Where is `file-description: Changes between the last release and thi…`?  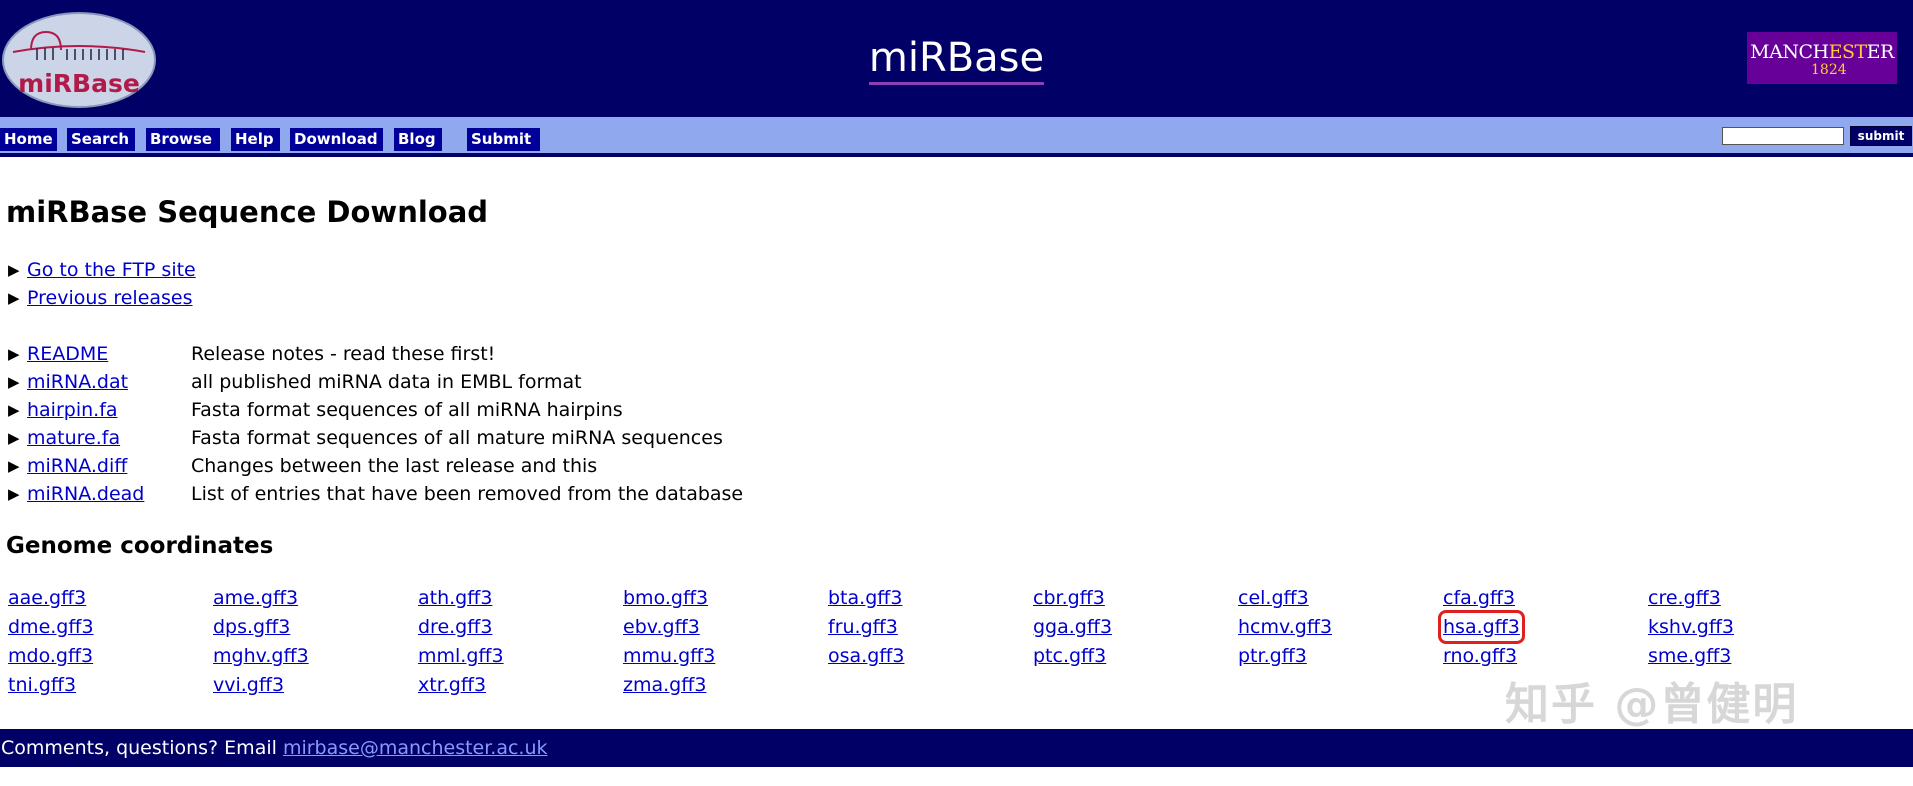
file-description: Changes between the last release and thi… is located at coordinates (394, 466).